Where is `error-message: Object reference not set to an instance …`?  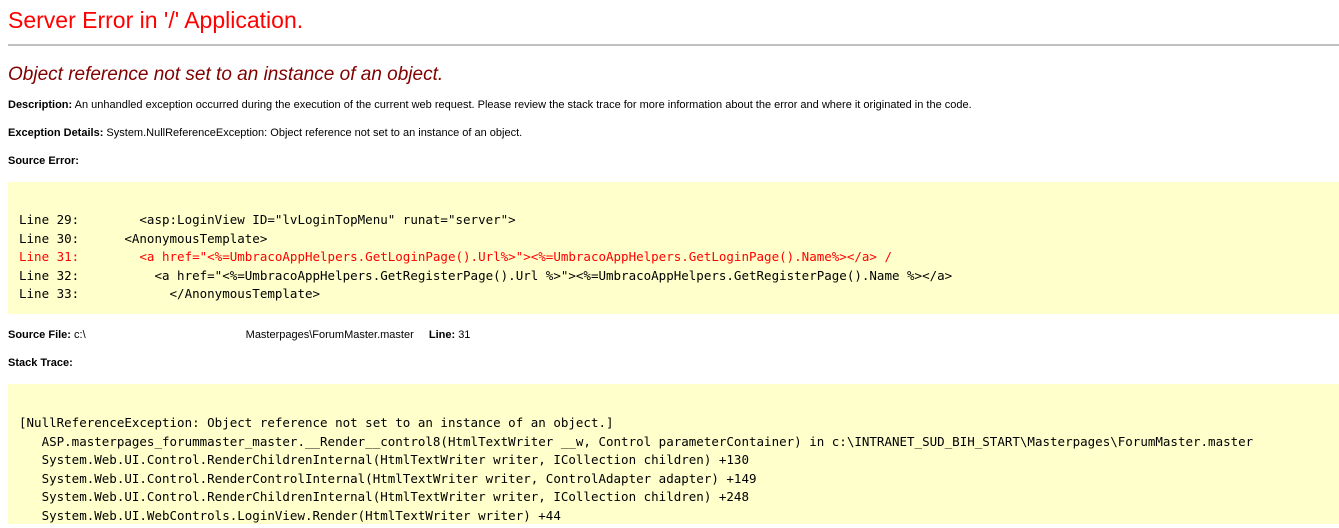
error-message: Object reference not set to an instance … is located at coordinates (226, 74).